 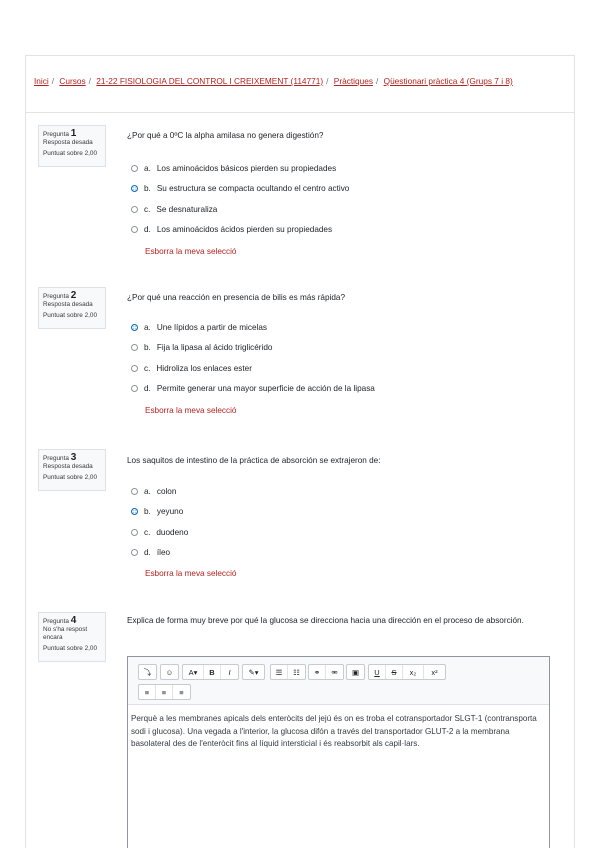 I want to click on question-2-clear-selection-link: Esborra la meva selecció, so click(x=190, y=410).